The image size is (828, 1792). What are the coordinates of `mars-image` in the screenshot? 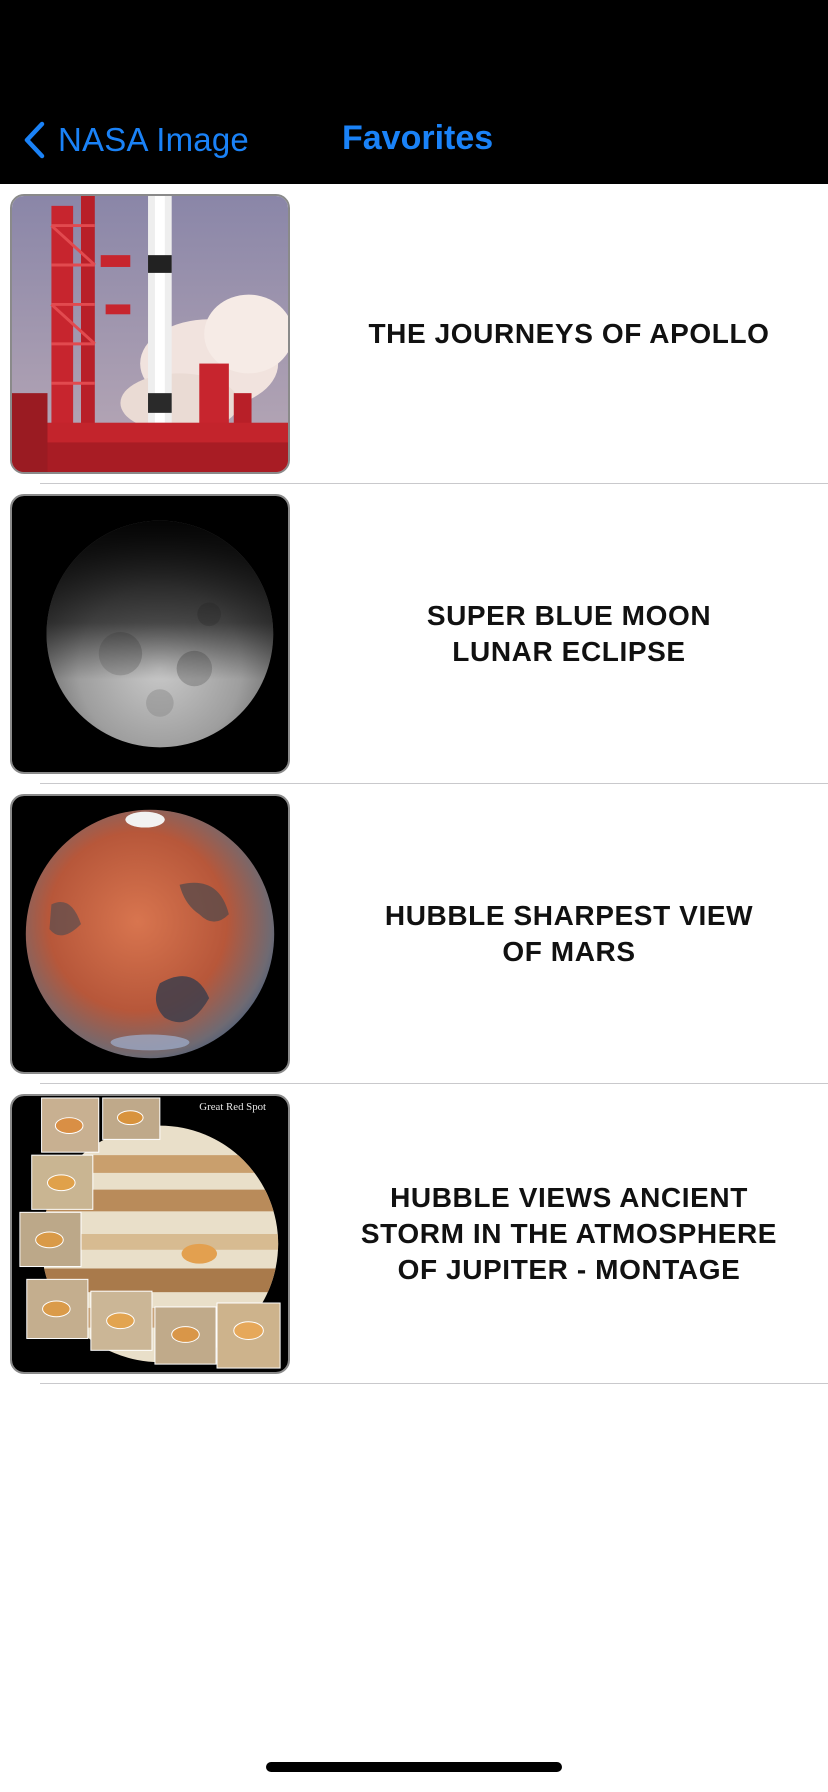 It's located at (150, 934).